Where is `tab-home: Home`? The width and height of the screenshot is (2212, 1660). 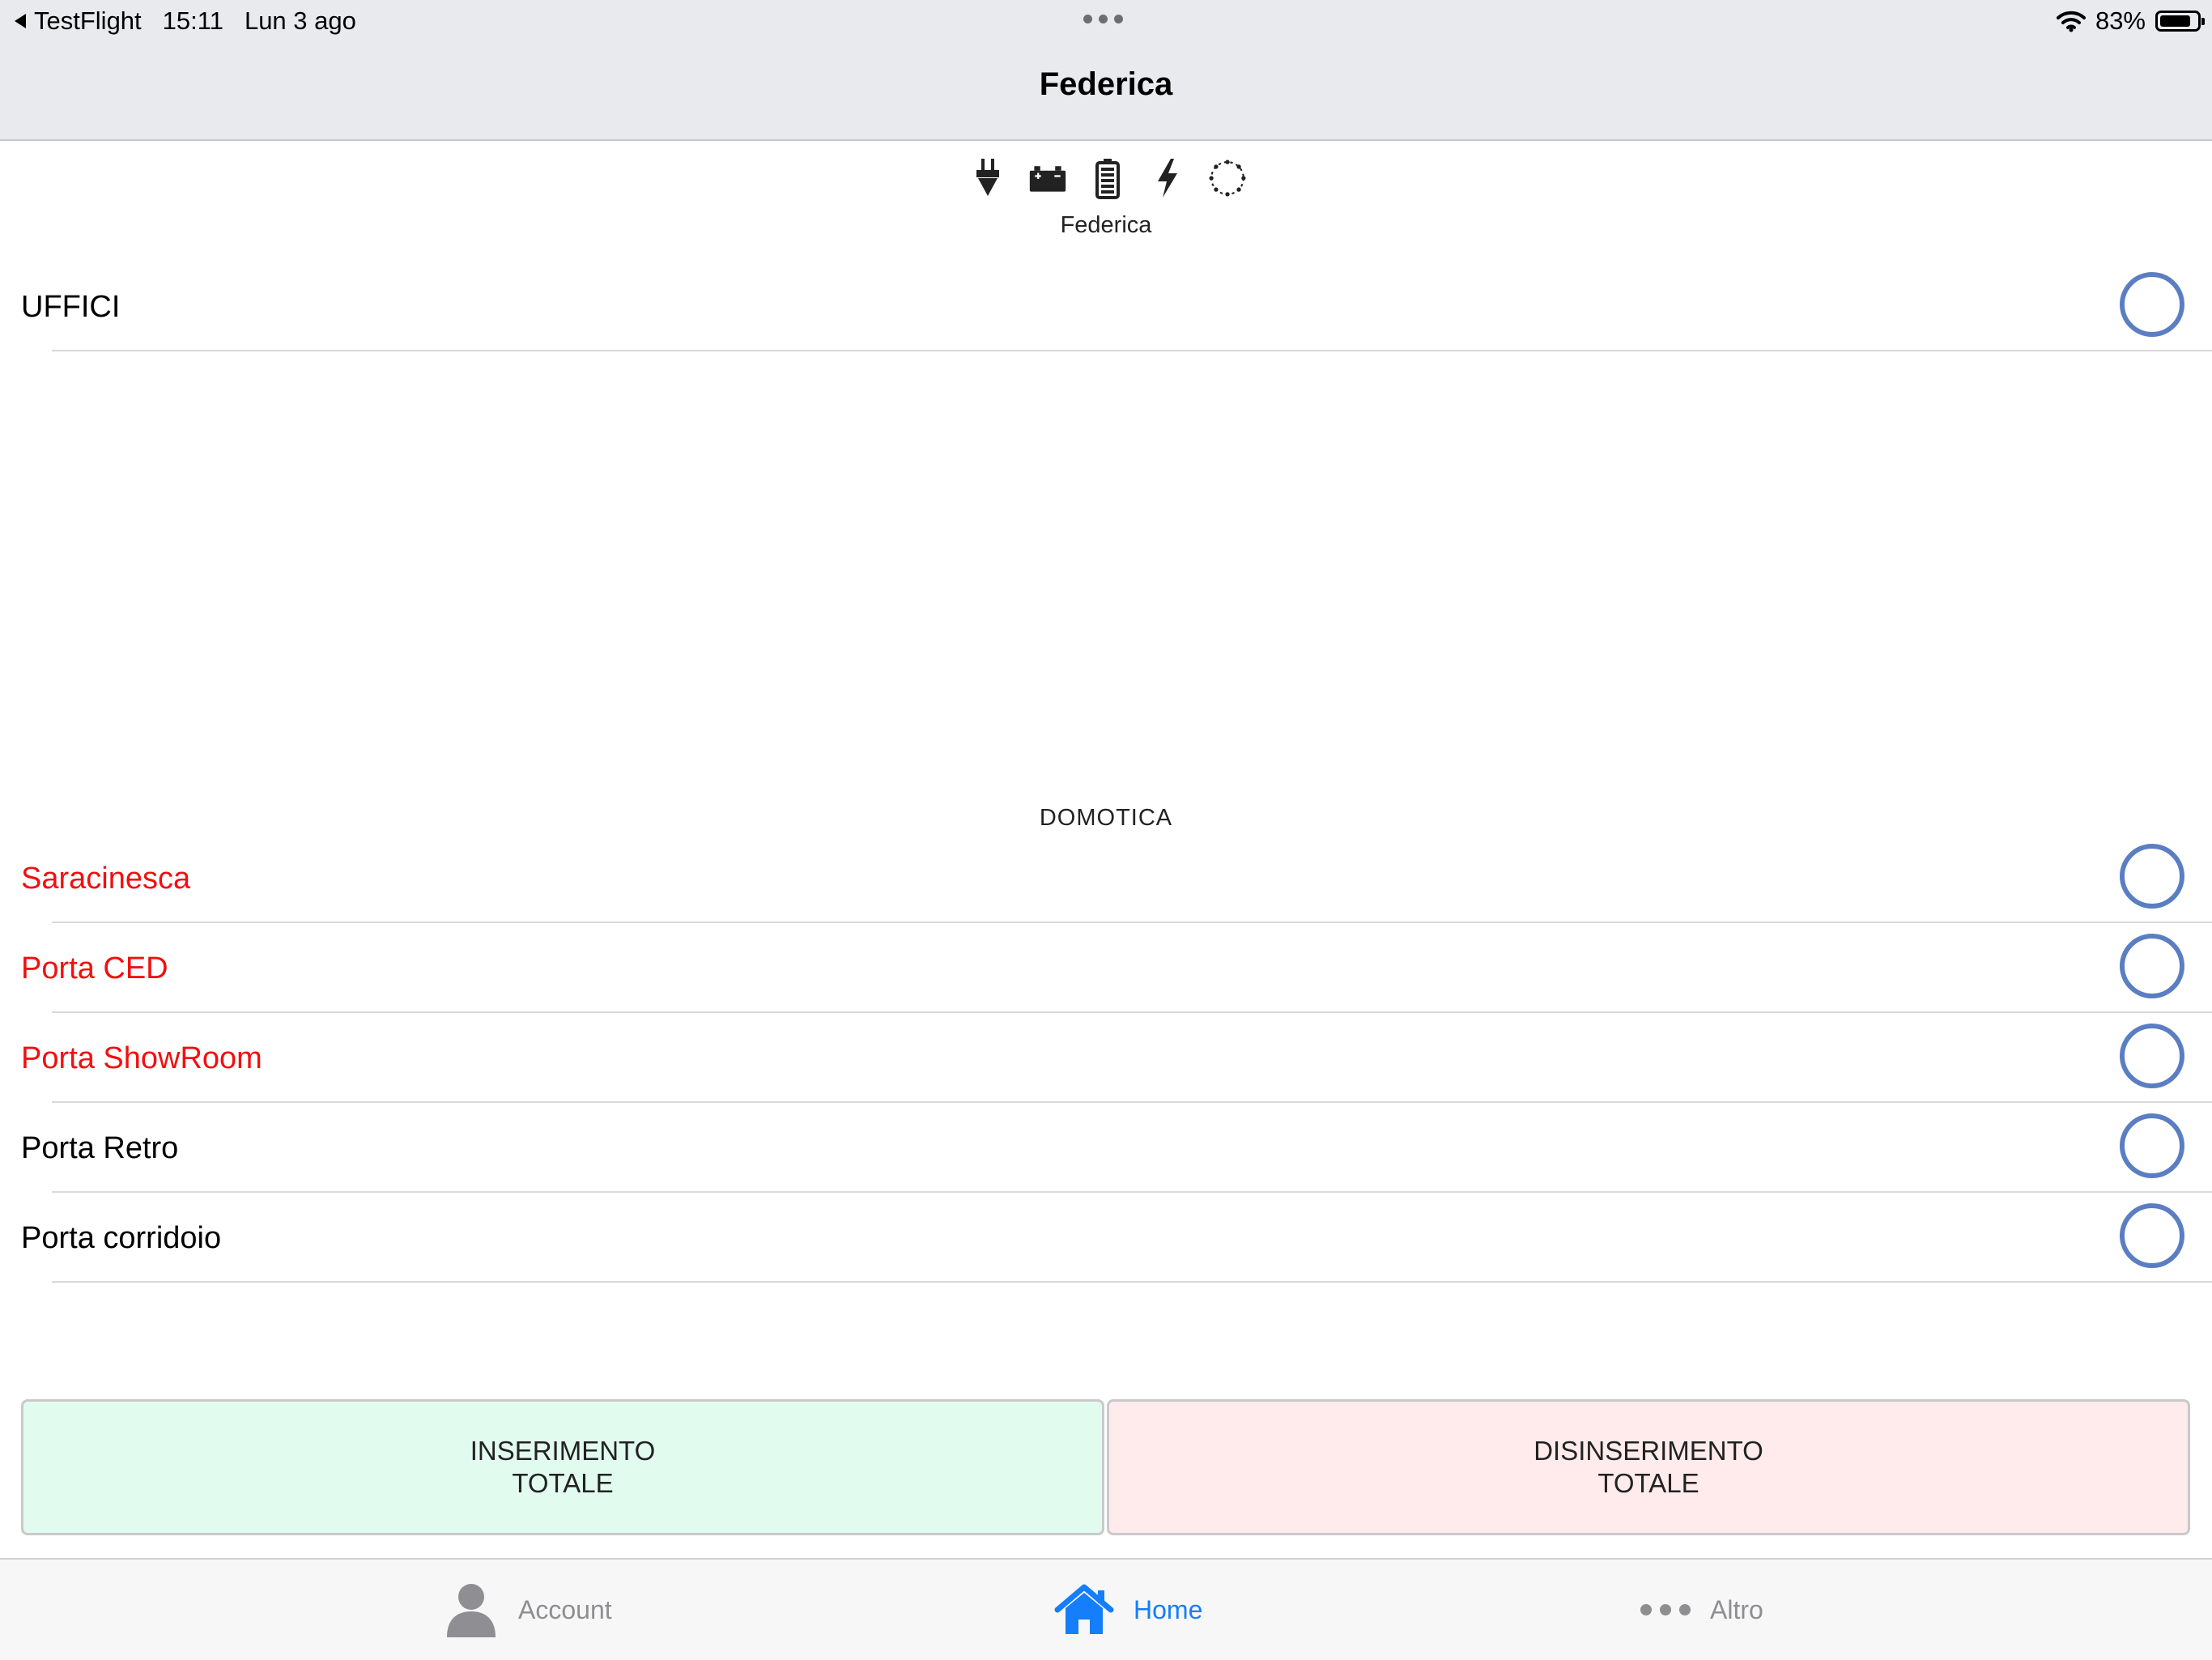
tab-home: Home is located at coordinates (1128, 1610).